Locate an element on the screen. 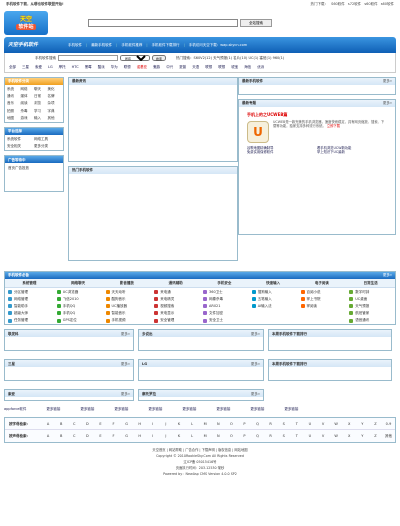 This screenshot has height=526, width=400. software-item: GPS定位 is located at coordinates (78, 320).